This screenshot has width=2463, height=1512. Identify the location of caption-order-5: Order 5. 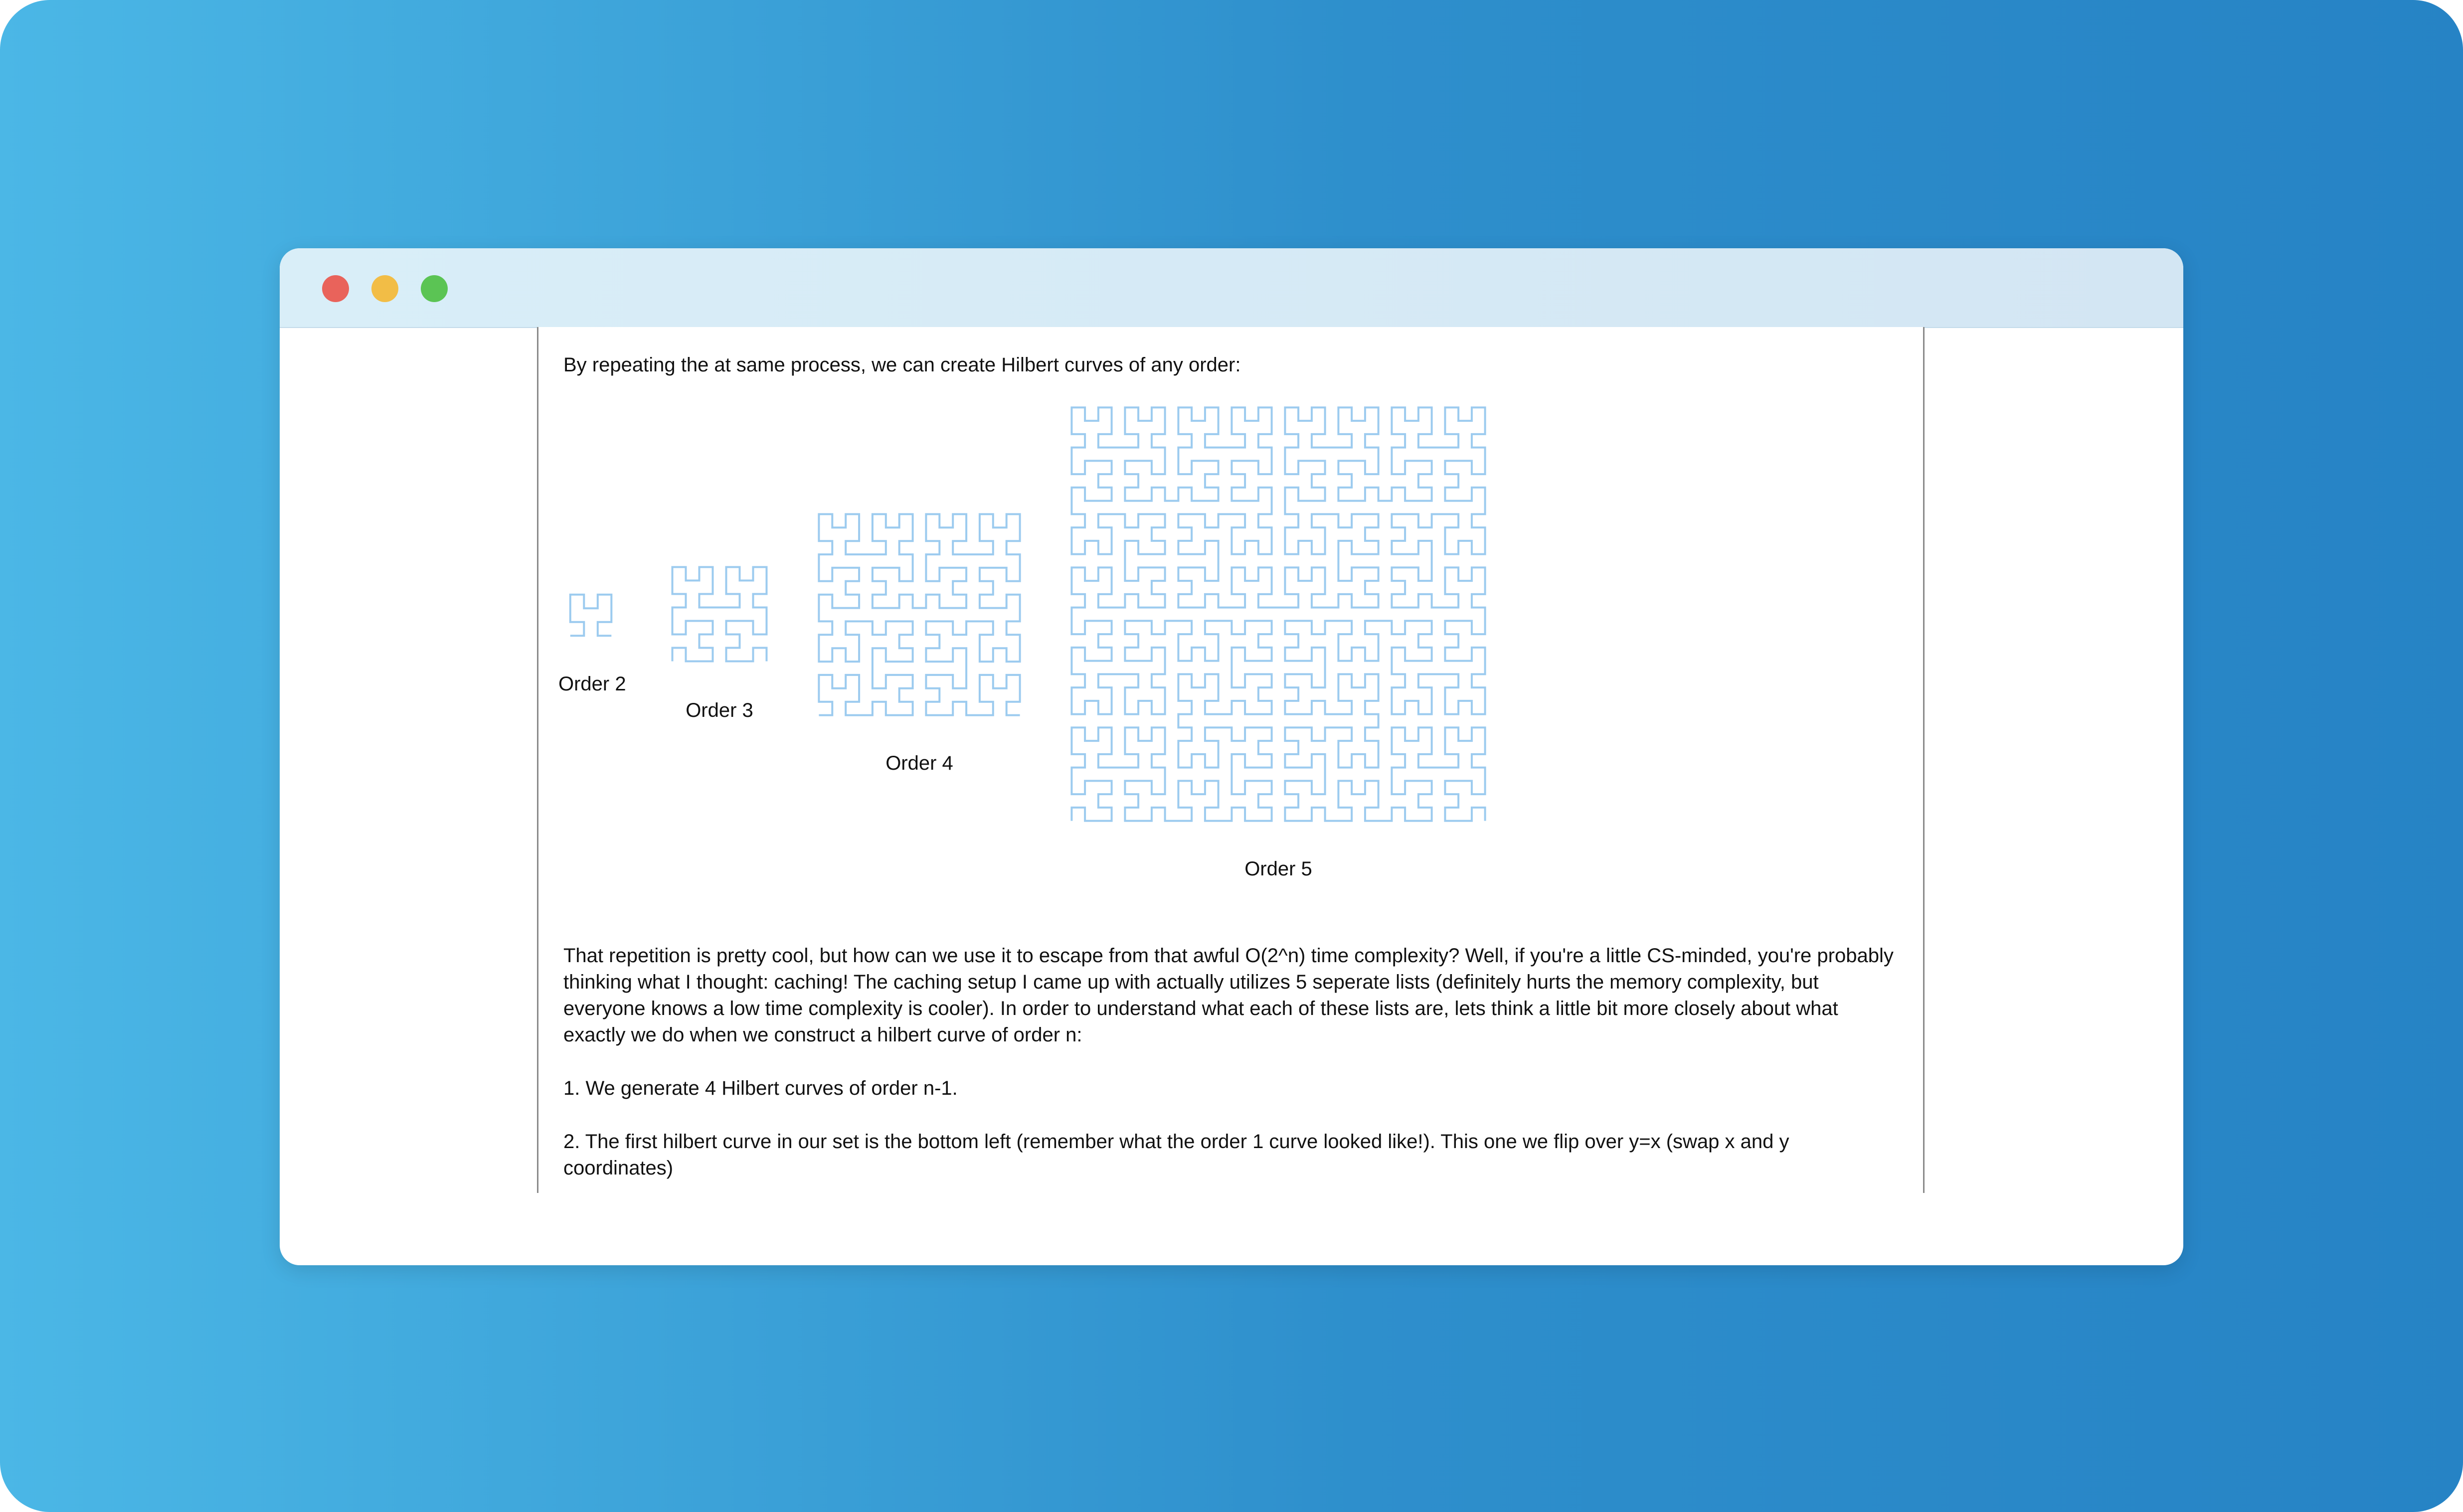
(1278, 869).